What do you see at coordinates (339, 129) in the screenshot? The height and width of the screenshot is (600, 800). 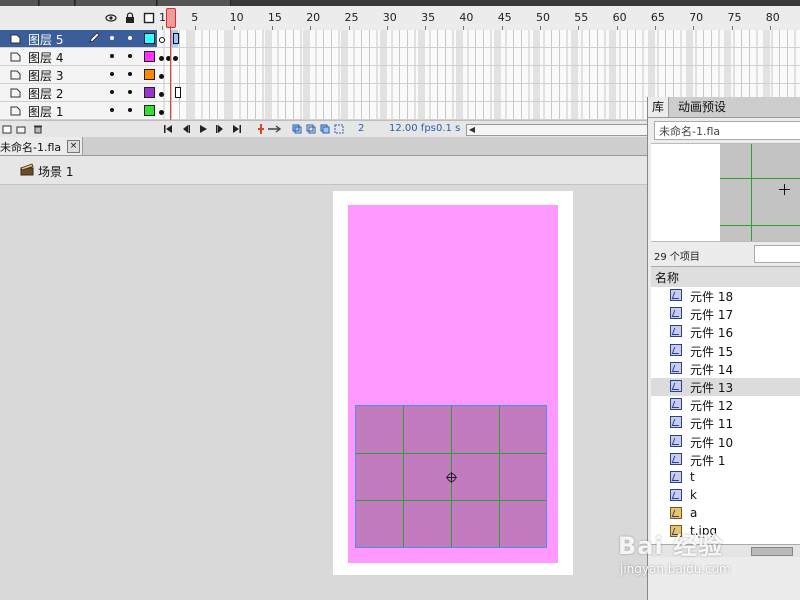 I see `modify-markers-icon` at bounding box center [339, 129].